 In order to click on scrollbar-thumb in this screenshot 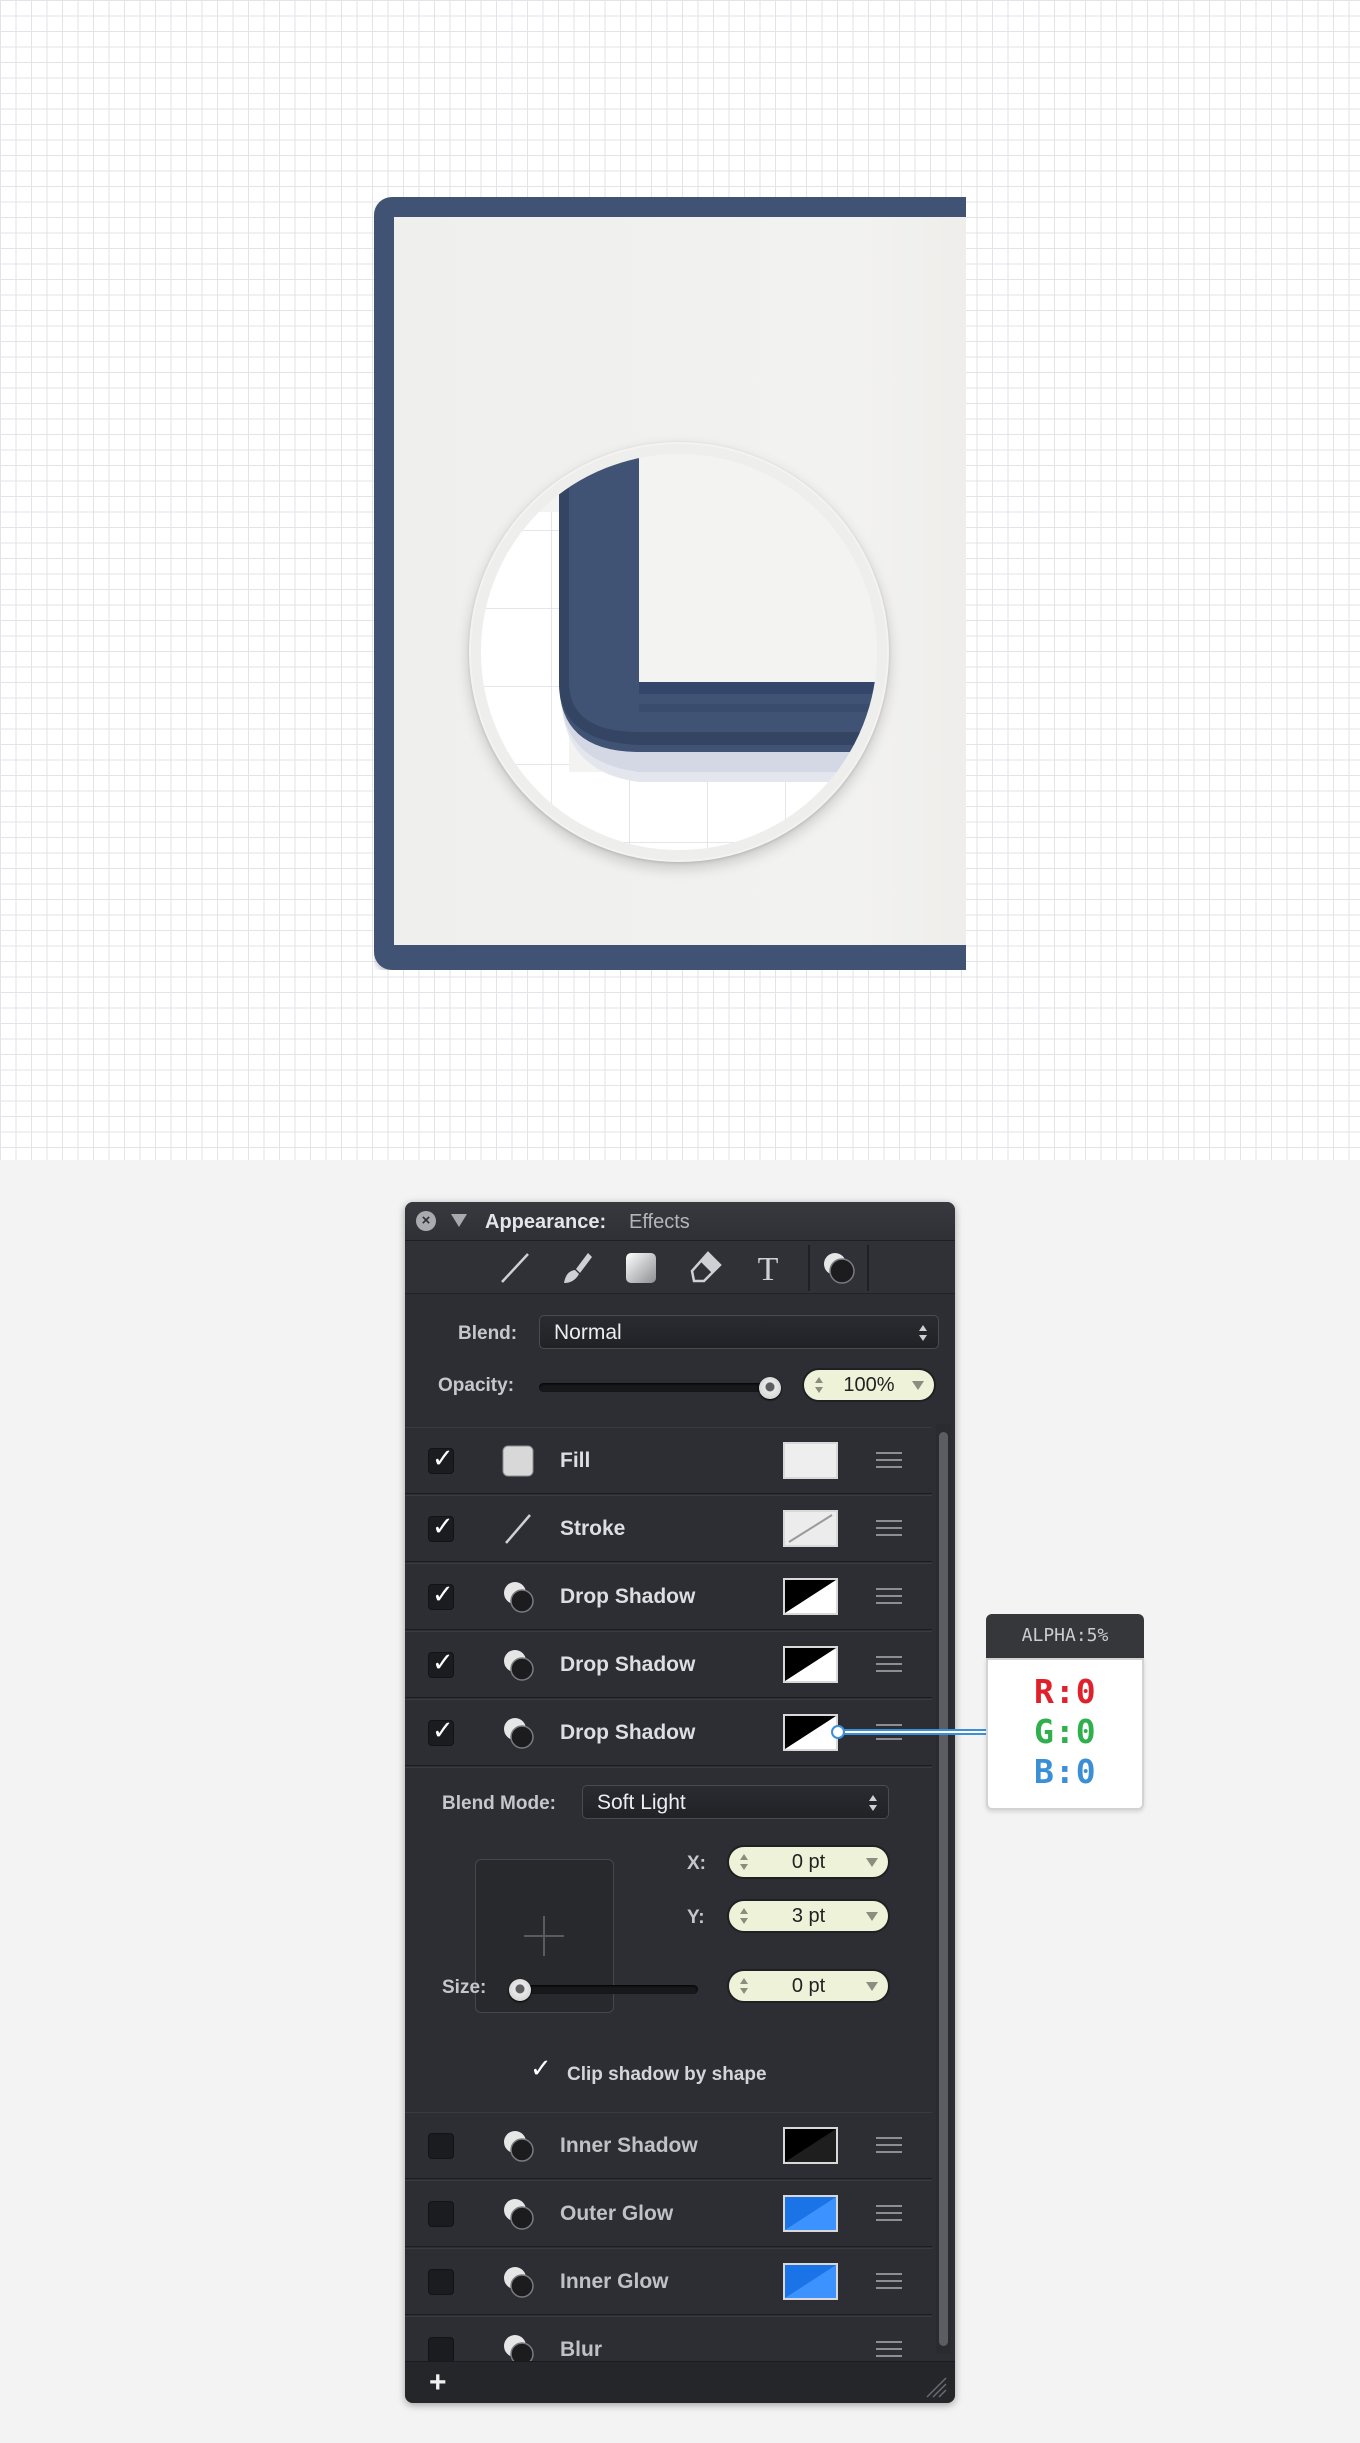, I will do `click(943, 1889)`.